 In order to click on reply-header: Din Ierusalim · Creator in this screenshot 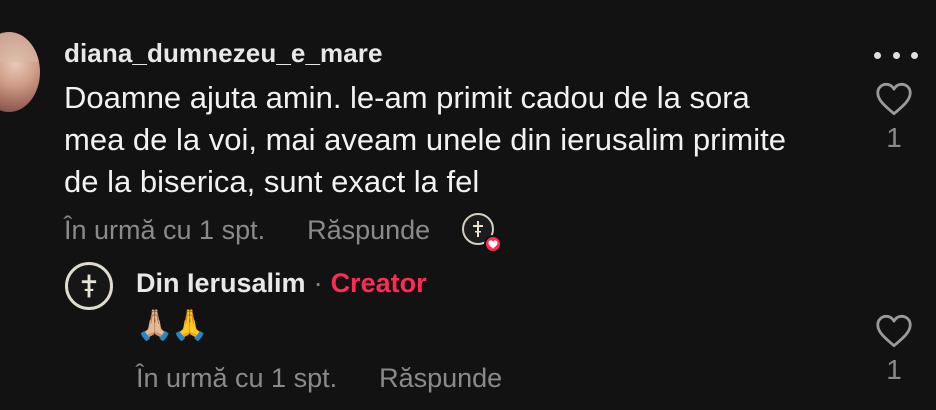, I will do `click(281, 283)`.